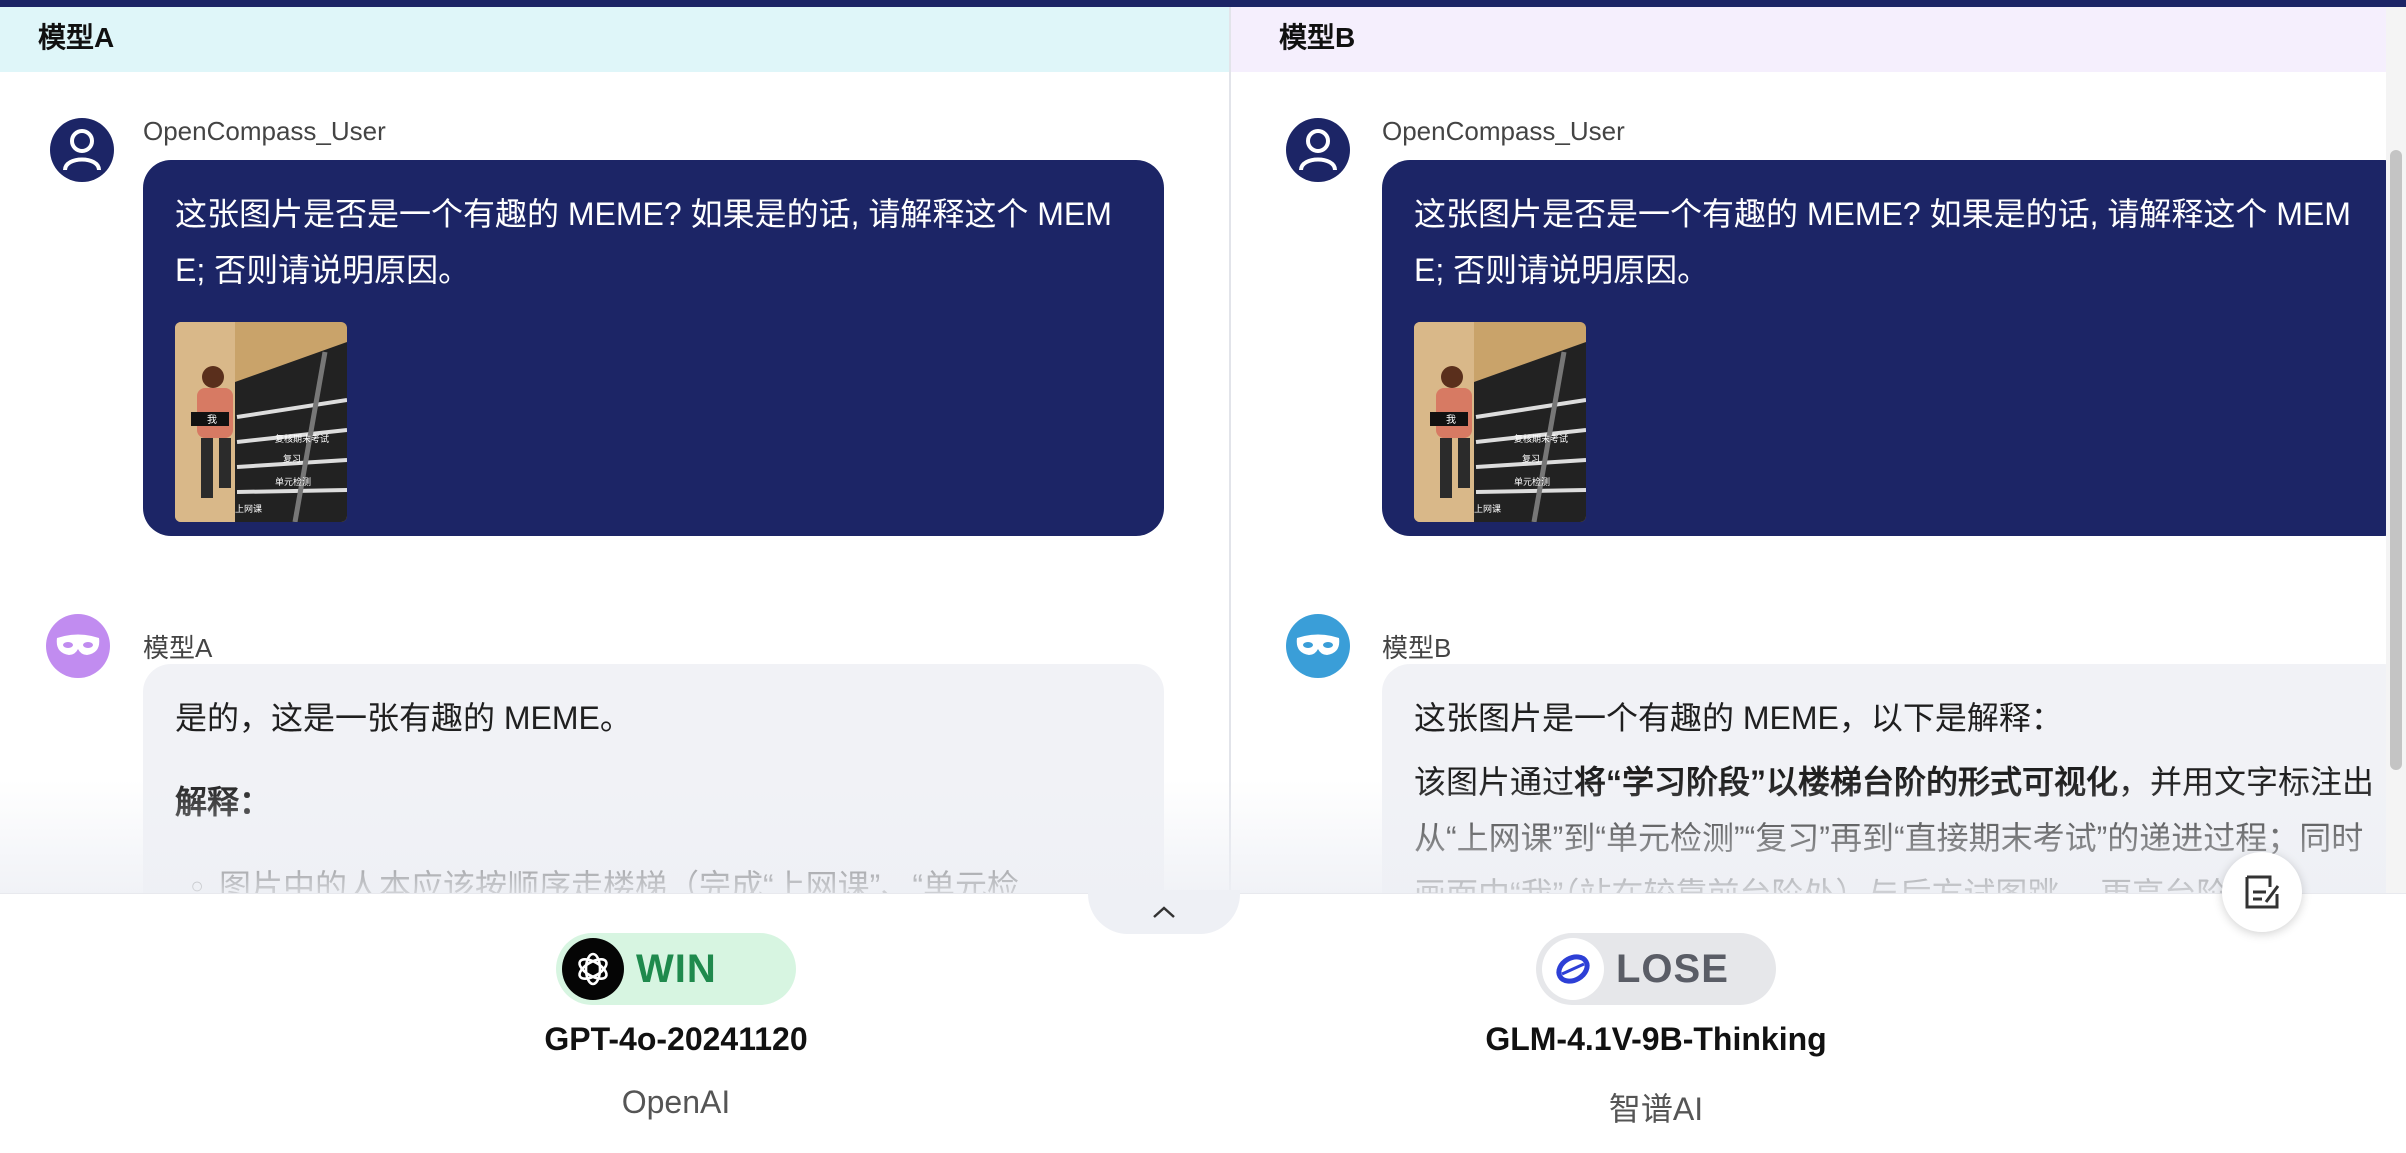 The width and height of the screenshot is (2406, 1153). Describe the element at coordinates (1672, 968) in the screenshot. I see `lose-label: LOSE` at that location.